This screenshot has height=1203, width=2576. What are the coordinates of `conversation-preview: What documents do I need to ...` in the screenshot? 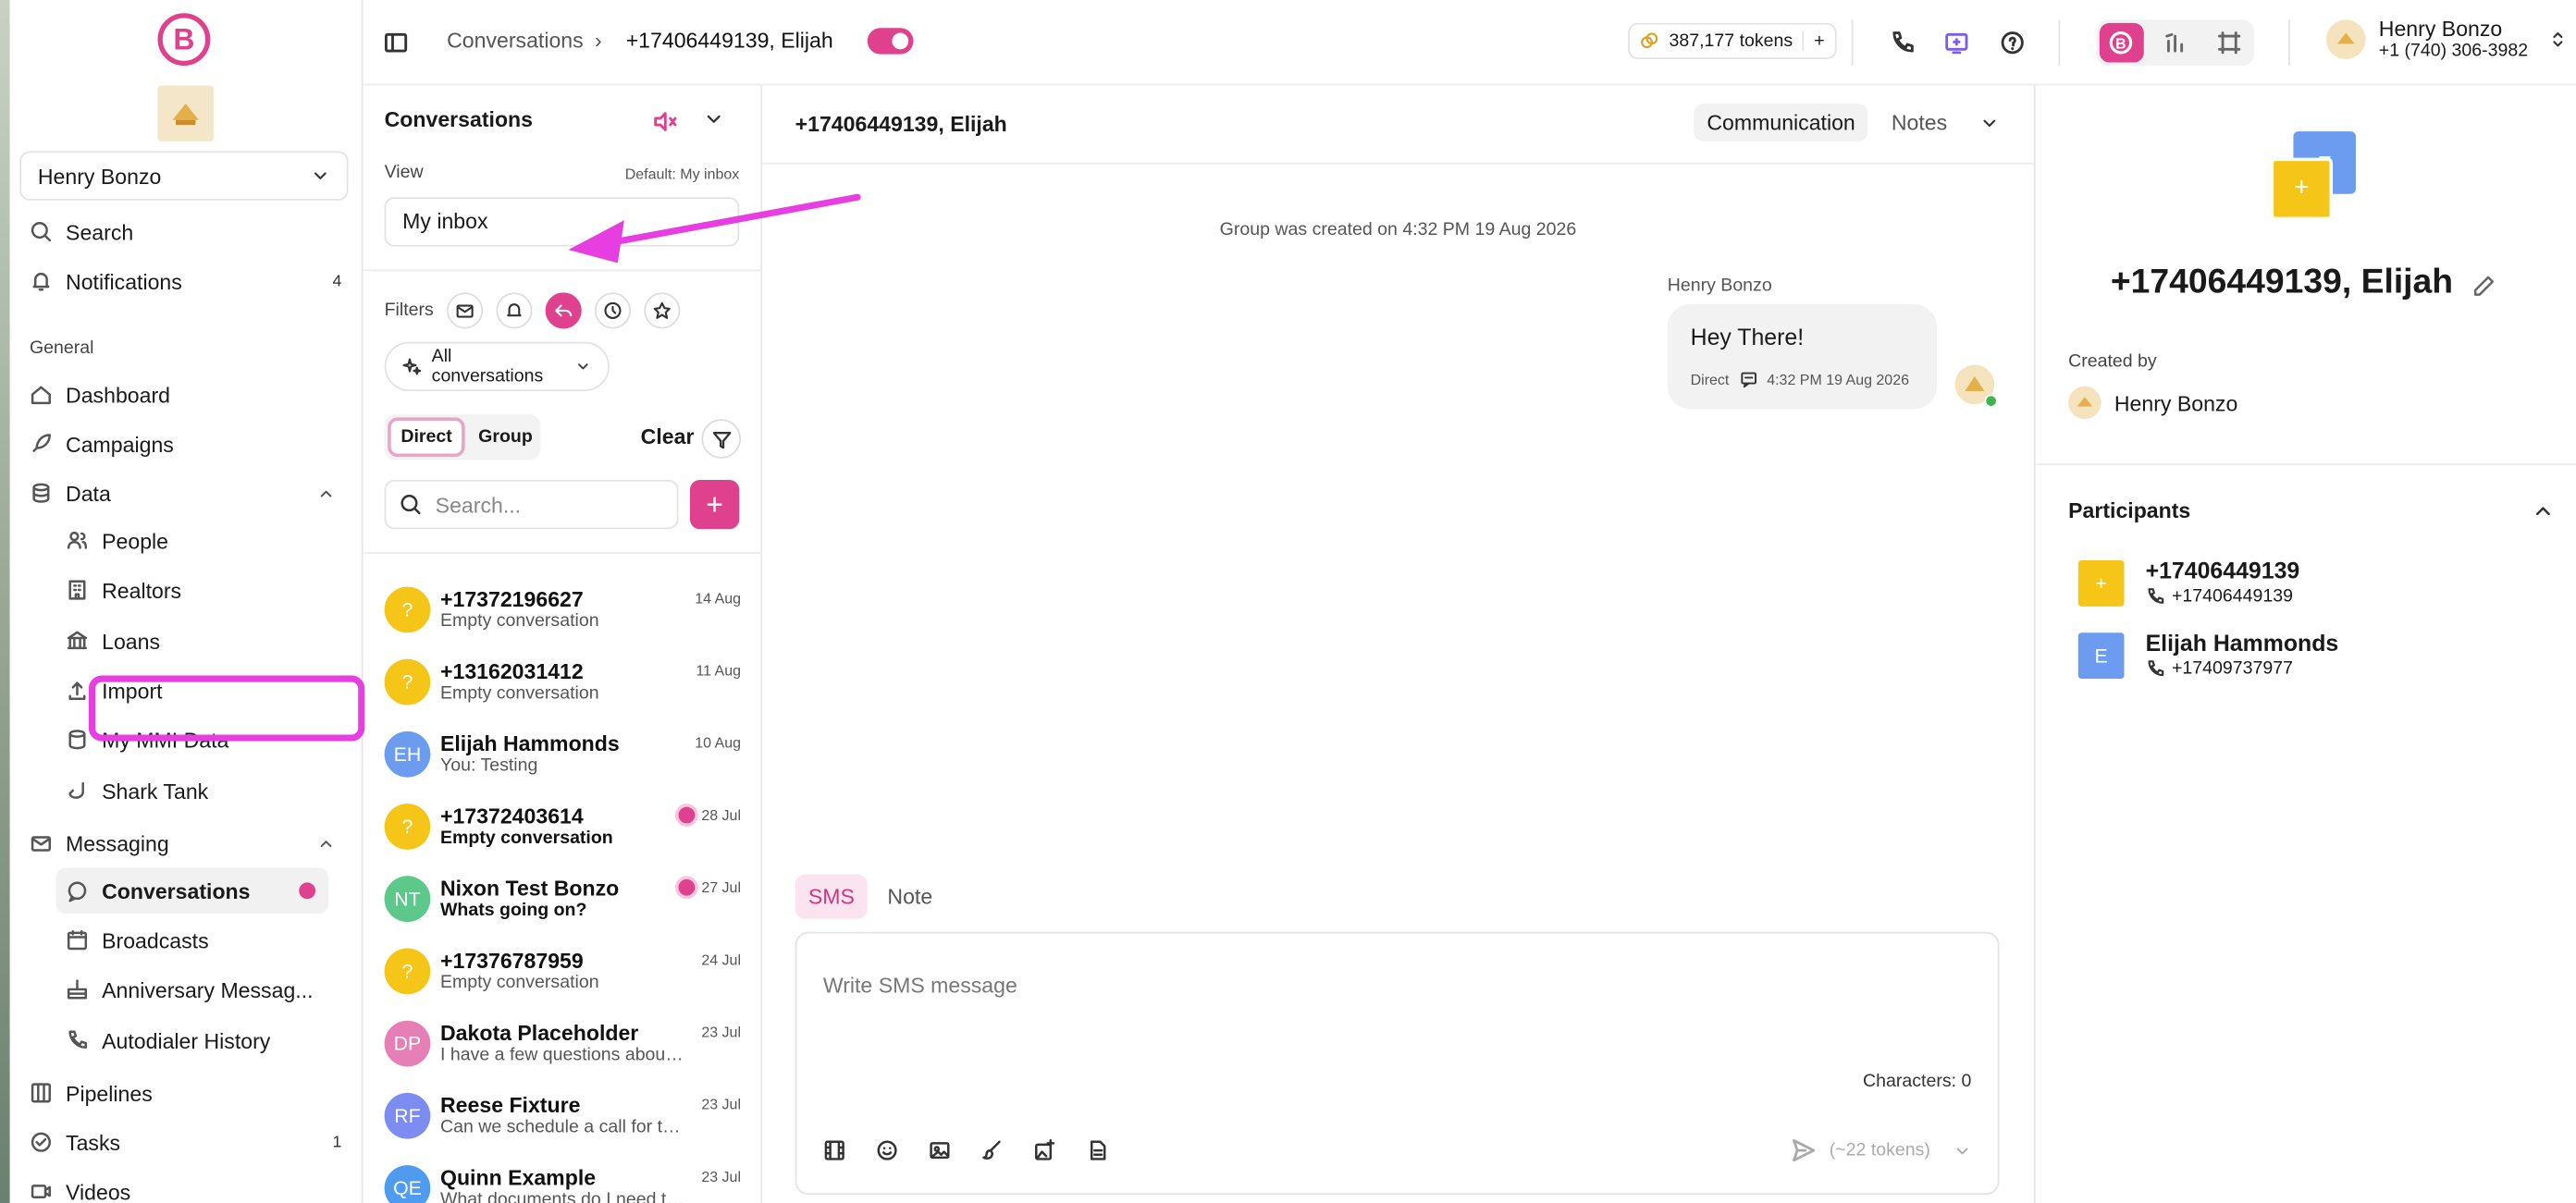 It's located at (563, 1196).